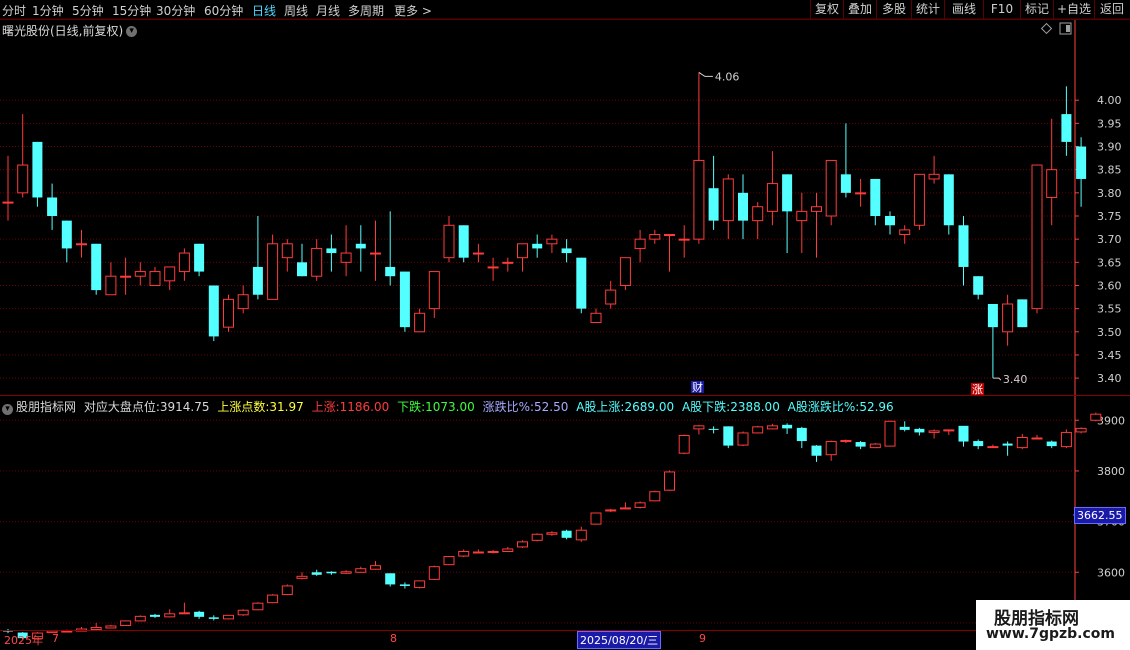 The image size is (1130, 650). Describe the element at coordinates (1046, 28) in the screenshot. I see `diamond-icon` at that location.